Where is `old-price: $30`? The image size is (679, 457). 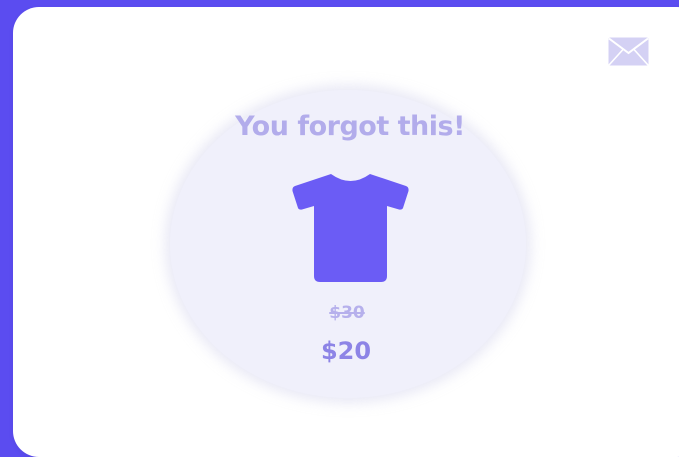 old-price: $30 is located at coordinates (347, 313).